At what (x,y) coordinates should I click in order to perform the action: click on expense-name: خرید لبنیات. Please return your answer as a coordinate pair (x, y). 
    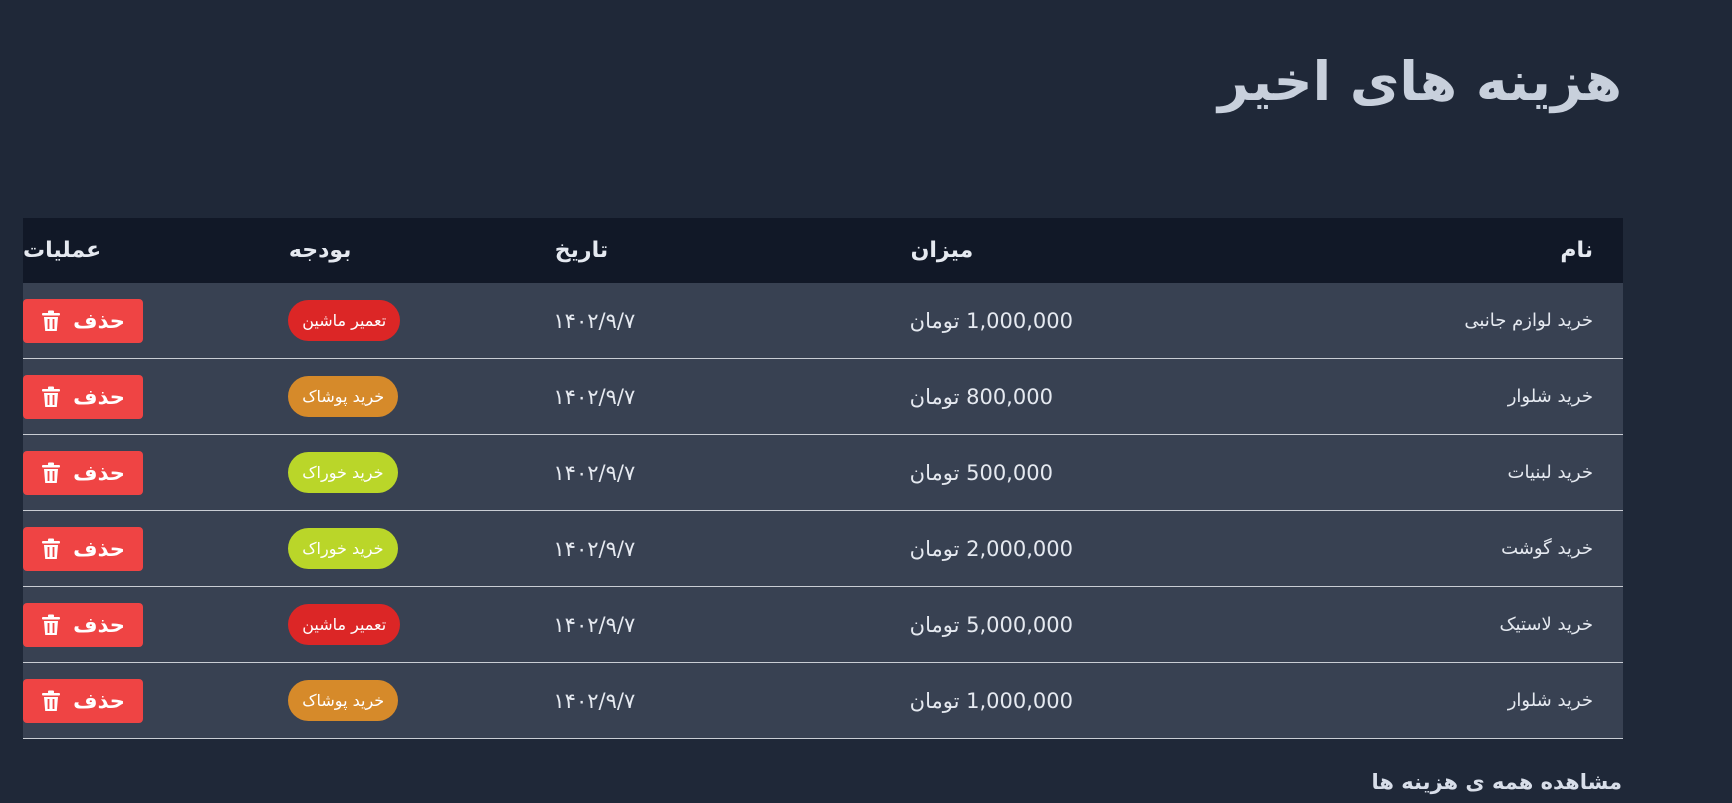
    Looking at the image, I should click on (1550, 472).